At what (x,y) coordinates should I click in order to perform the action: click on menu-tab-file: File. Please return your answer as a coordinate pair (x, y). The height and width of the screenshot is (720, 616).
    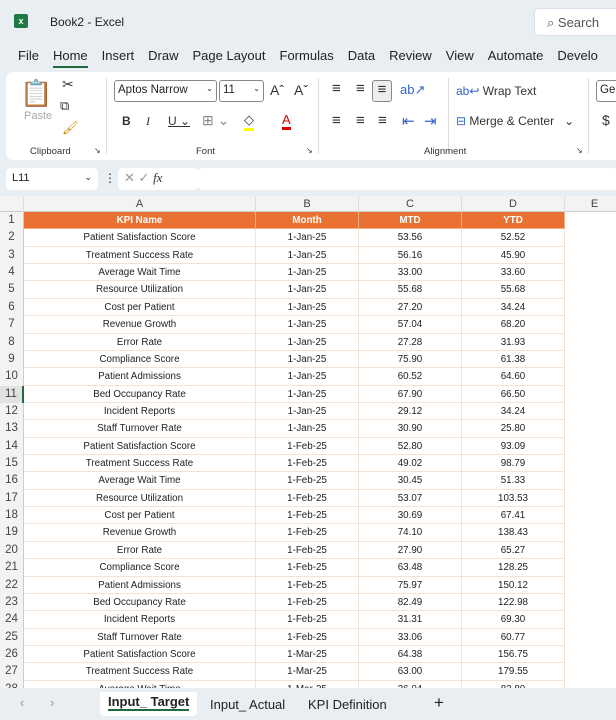
    Looking at the image, I should click on (28, 58).